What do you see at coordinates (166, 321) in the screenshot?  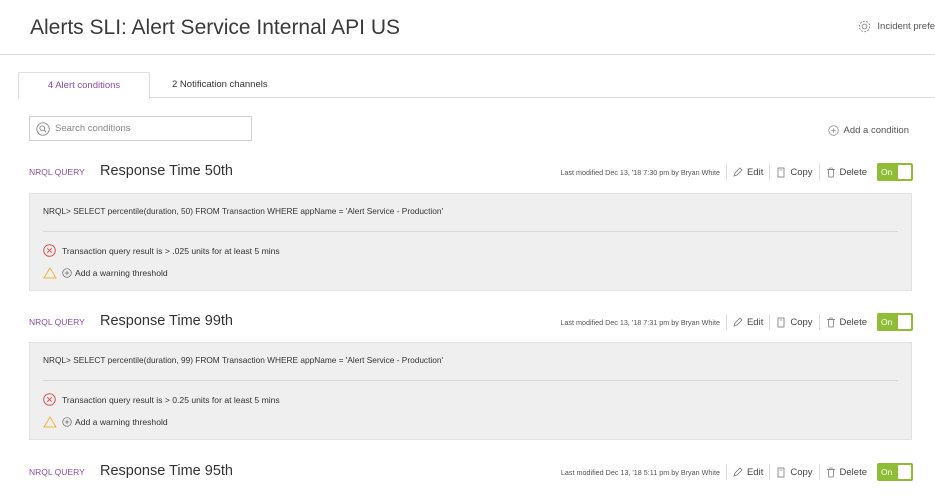 I see `condition-name: Response Time 99th` at bounding box center [166, 321].